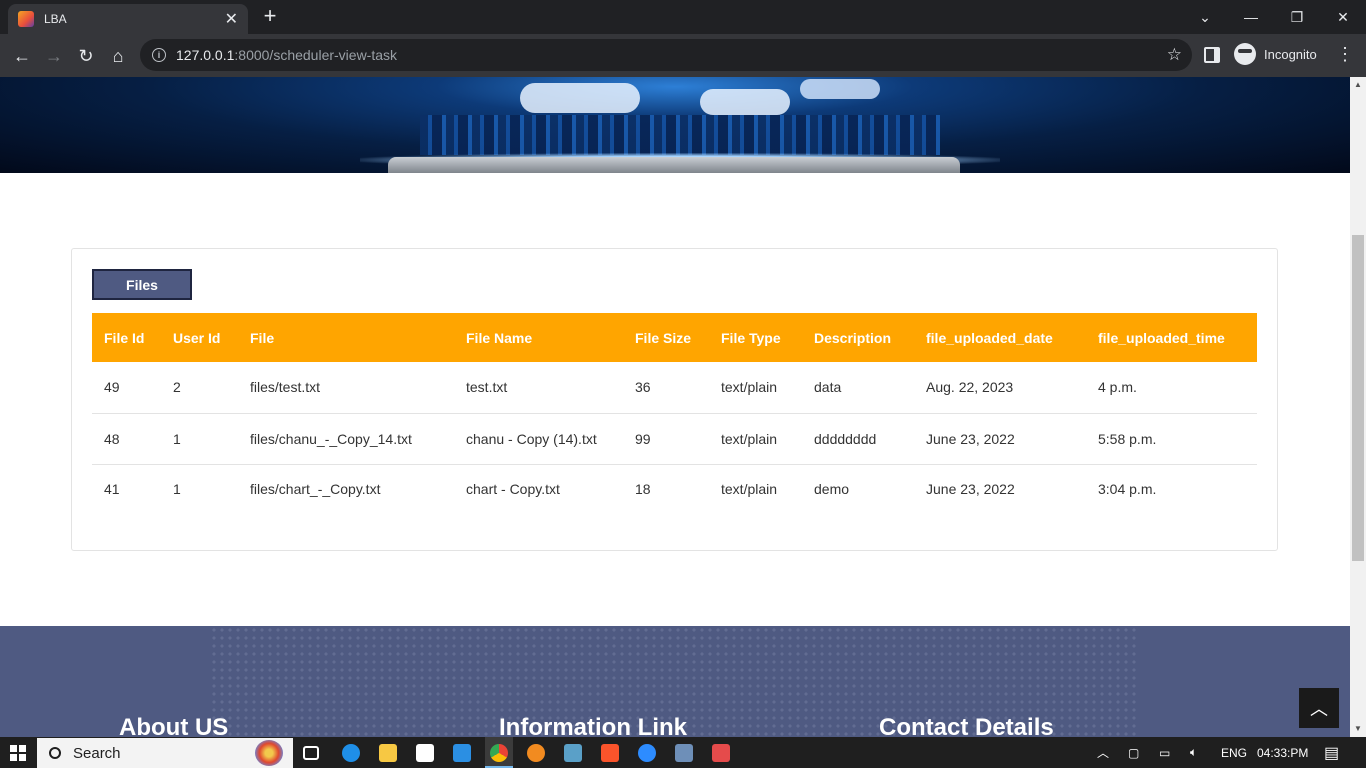 The height and width of the screenshot is (768, 1366). What do you see at coordinates (231, 19) in the screenshot?
I see `close-tab-icon: ✕` at bounding box center [231, 19].